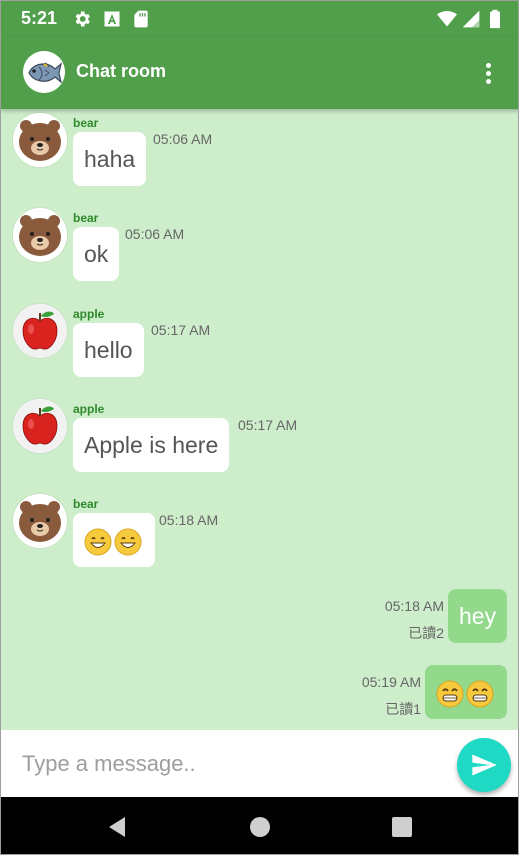 The height and width of the screenshot is (855, 519). What do you see at coordinates (495, 19) in the screenshot?
I see `battery-icon` at bounding box center [495, 19].